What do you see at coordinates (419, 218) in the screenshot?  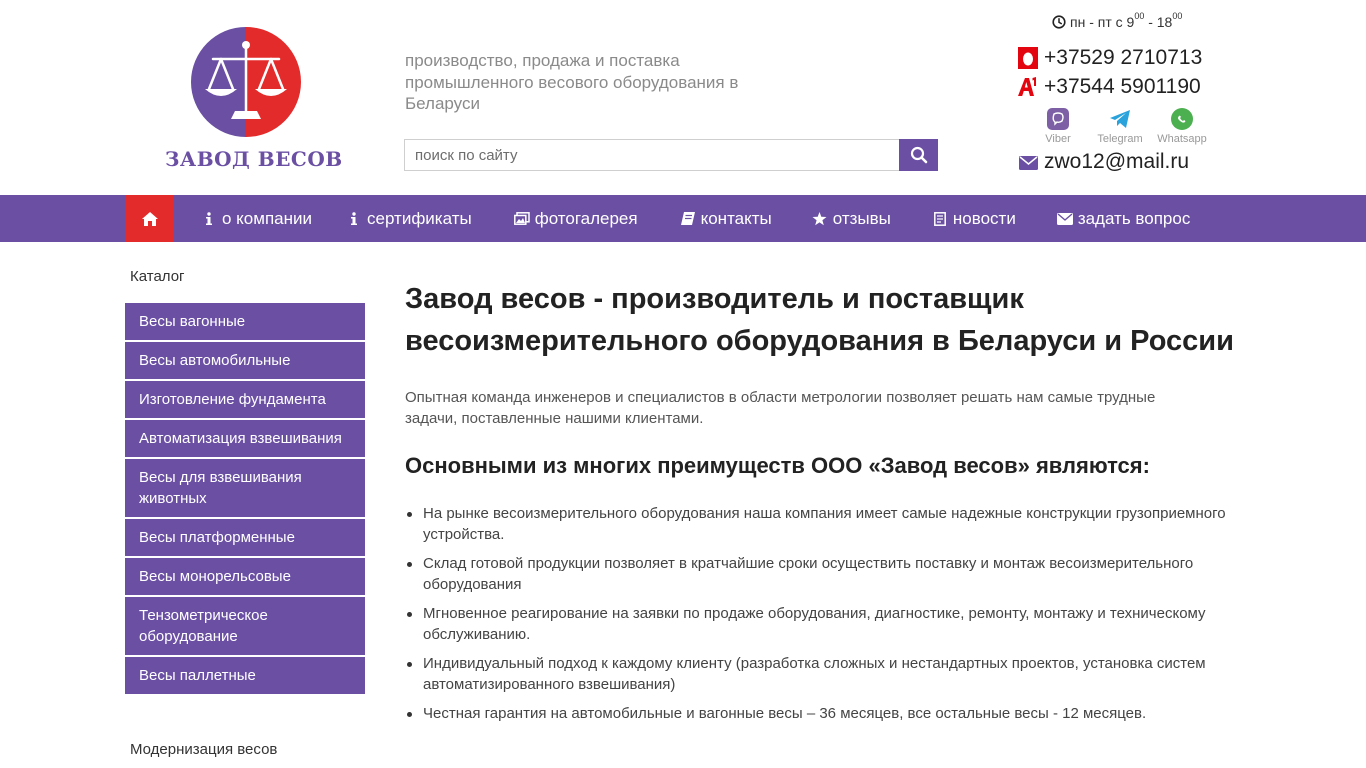 I see `nav-label: сертификаты` at bounding box center [419, 218].